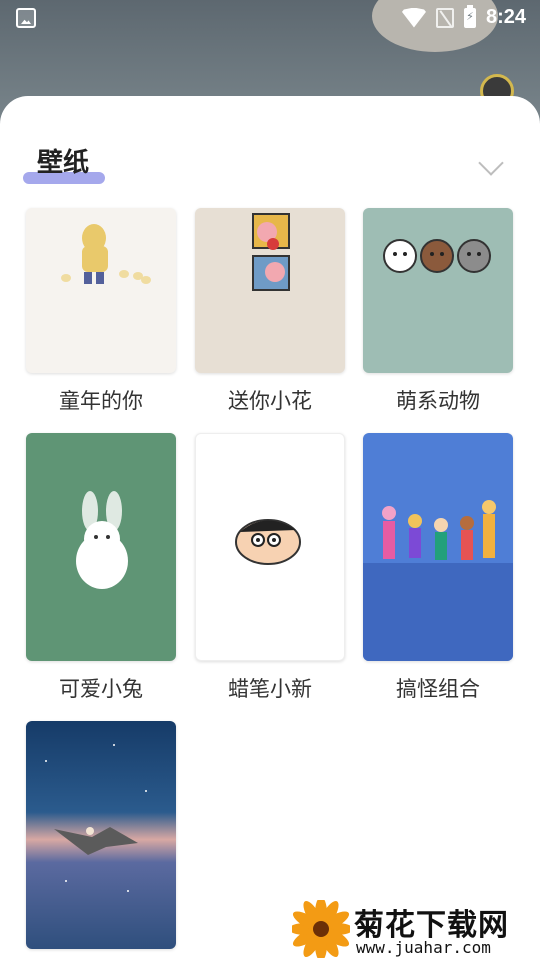  I want to click on watermark: 菊花下载网 www.juahar.com, so click(416, 930).